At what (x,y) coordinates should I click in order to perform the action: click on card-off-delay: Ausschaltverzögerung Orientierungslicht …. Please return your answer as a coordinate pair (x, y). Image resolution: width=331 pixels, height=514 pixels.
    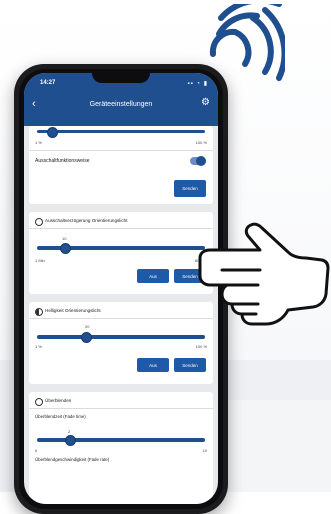
    Looking at the image, I should click on (121, 253).